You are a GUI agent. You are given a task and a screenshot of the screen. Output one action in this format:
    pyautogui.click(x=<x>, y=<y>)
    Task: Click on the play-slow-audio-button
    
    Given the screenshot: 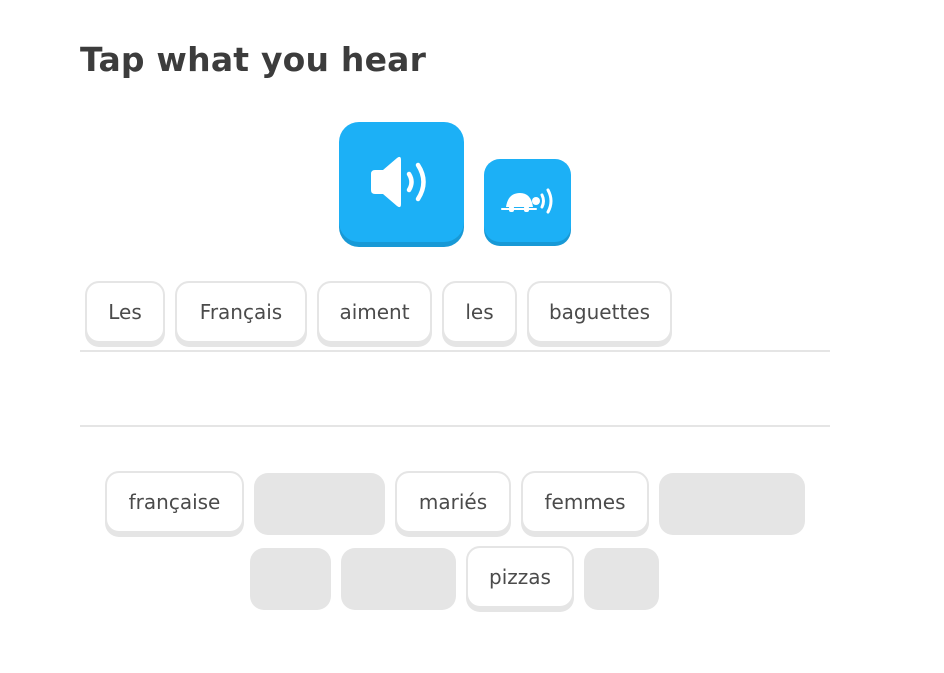 What is the action you would take?
    pyautogui.click(x=527, y=200)
    